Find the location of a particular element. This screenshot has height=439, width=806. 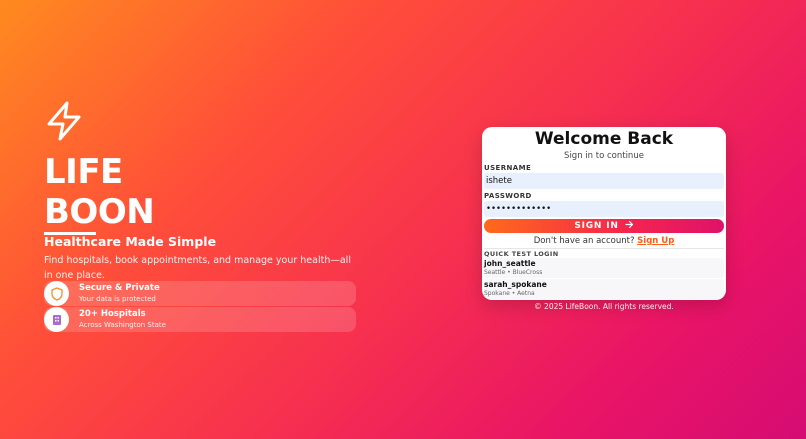

brand-logo: LIFE BOON is located at coordinates (99, 193).